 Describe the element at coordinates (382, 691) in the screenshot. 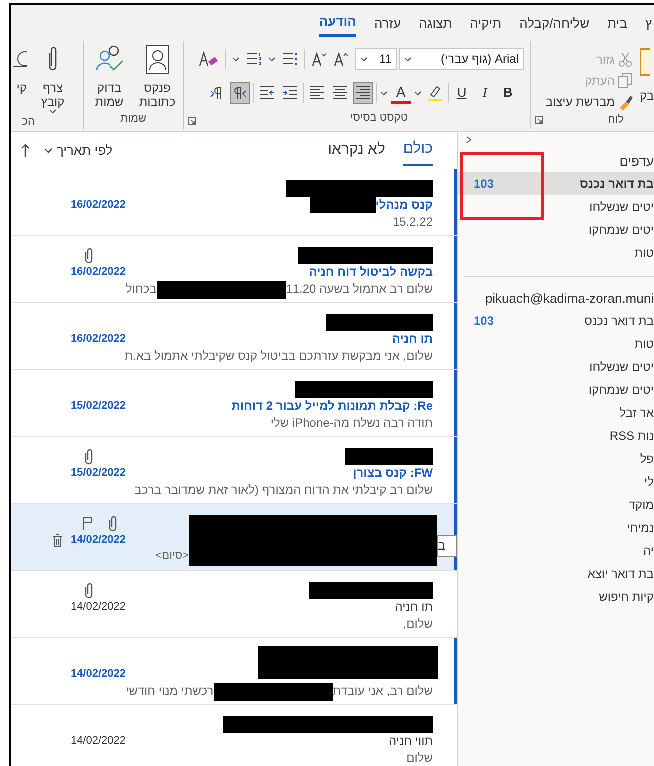

I see `message-preview: שלום רב, אני עובדת` at that location.